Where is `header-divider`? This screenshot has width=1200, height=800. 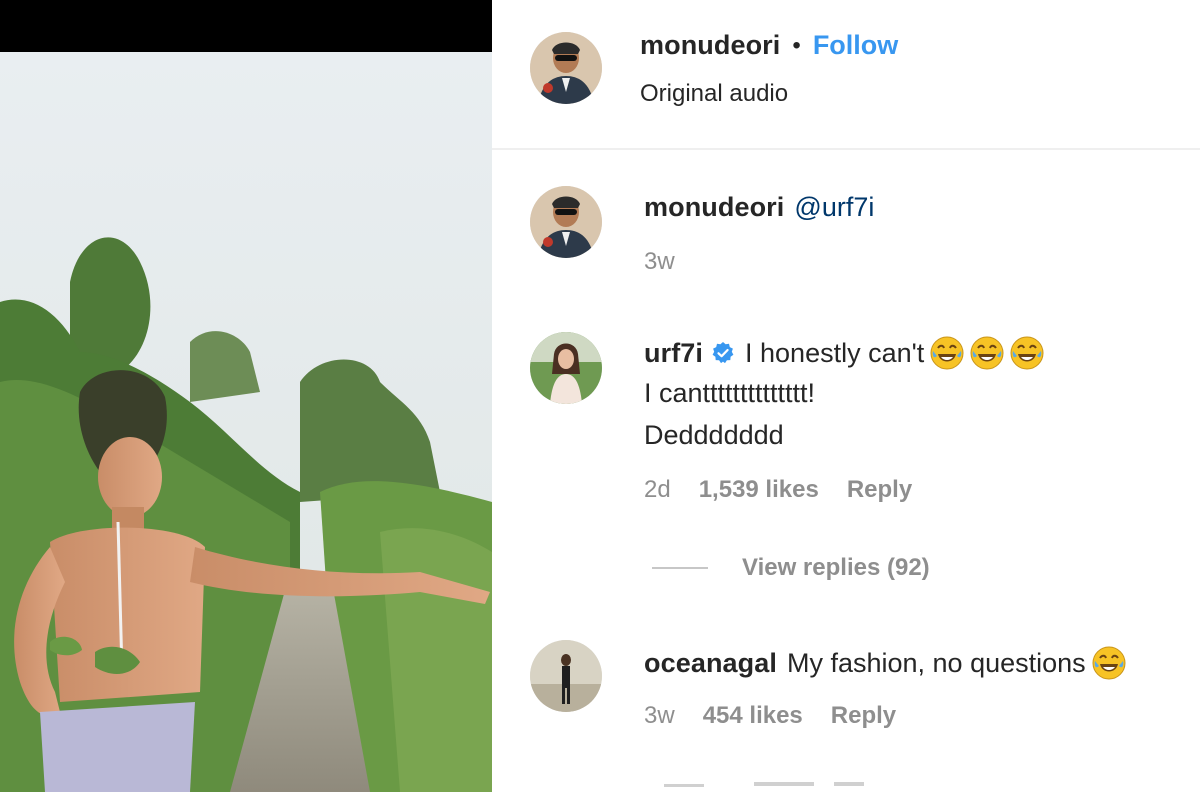
header-divider is located at coordinates (846, 149).